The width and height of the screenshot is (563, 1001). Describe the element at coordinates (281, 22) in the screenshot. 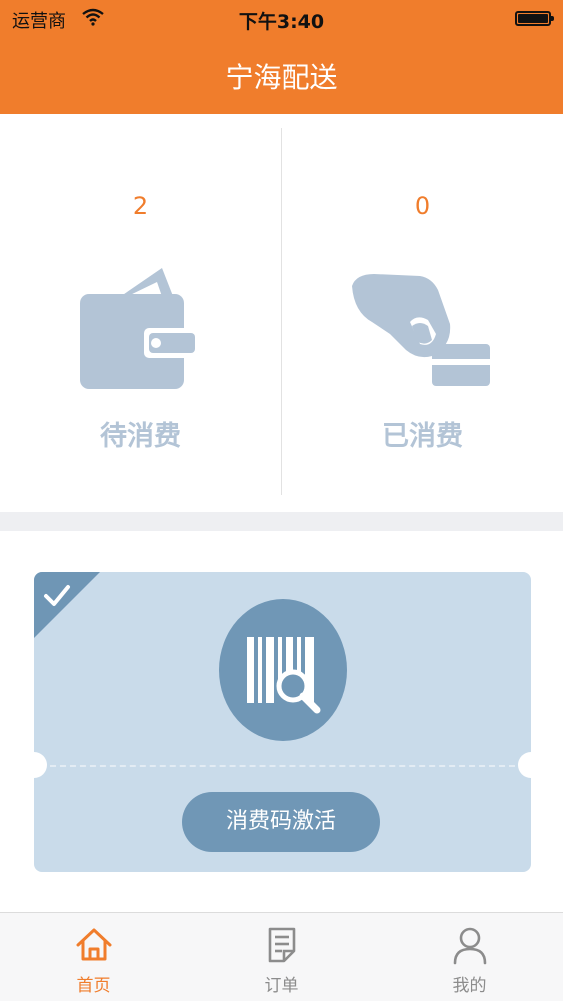

I see `clock: 下午3:40` at that location.